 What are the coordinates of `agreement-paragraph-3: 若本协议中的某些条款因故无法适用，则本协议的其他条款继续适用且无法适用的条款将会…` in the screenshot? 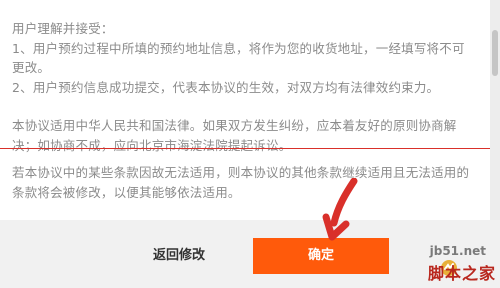 It's located at (241, 182).